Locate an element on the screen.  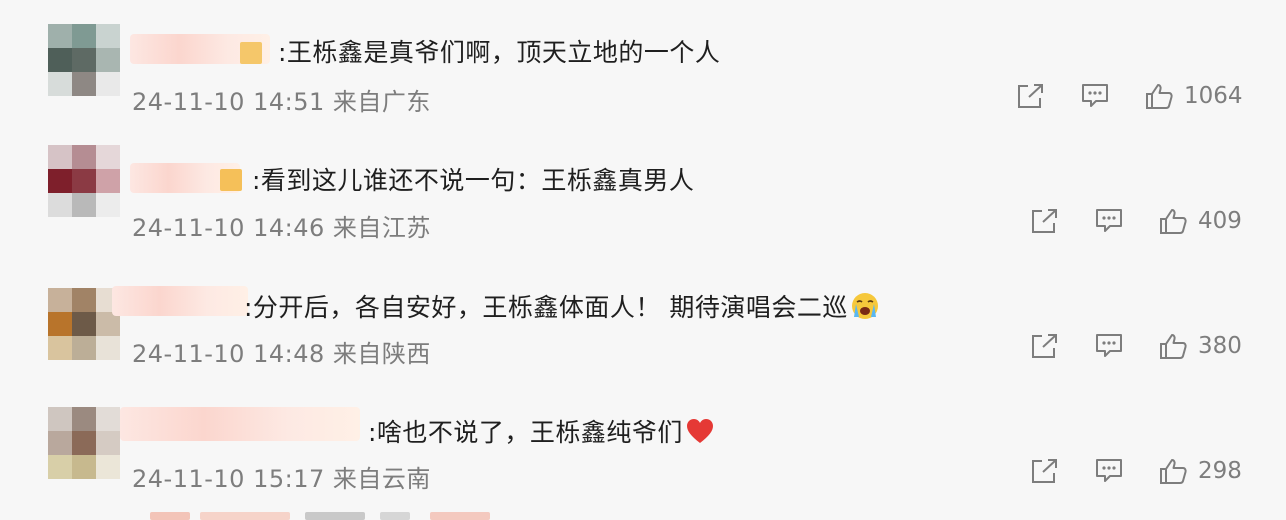
comment-location: 来自江苏 is located at coordinates (381, 228).